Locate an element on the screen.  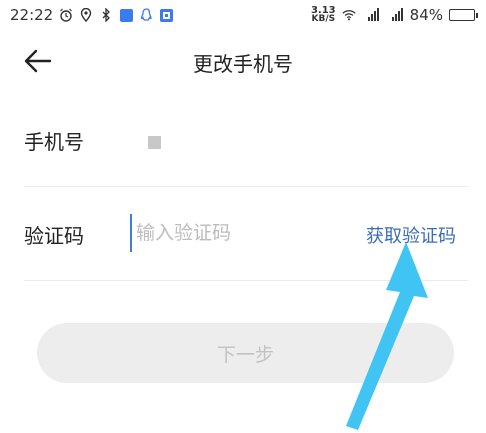
signal-icon is located at coordinates (371, 15).